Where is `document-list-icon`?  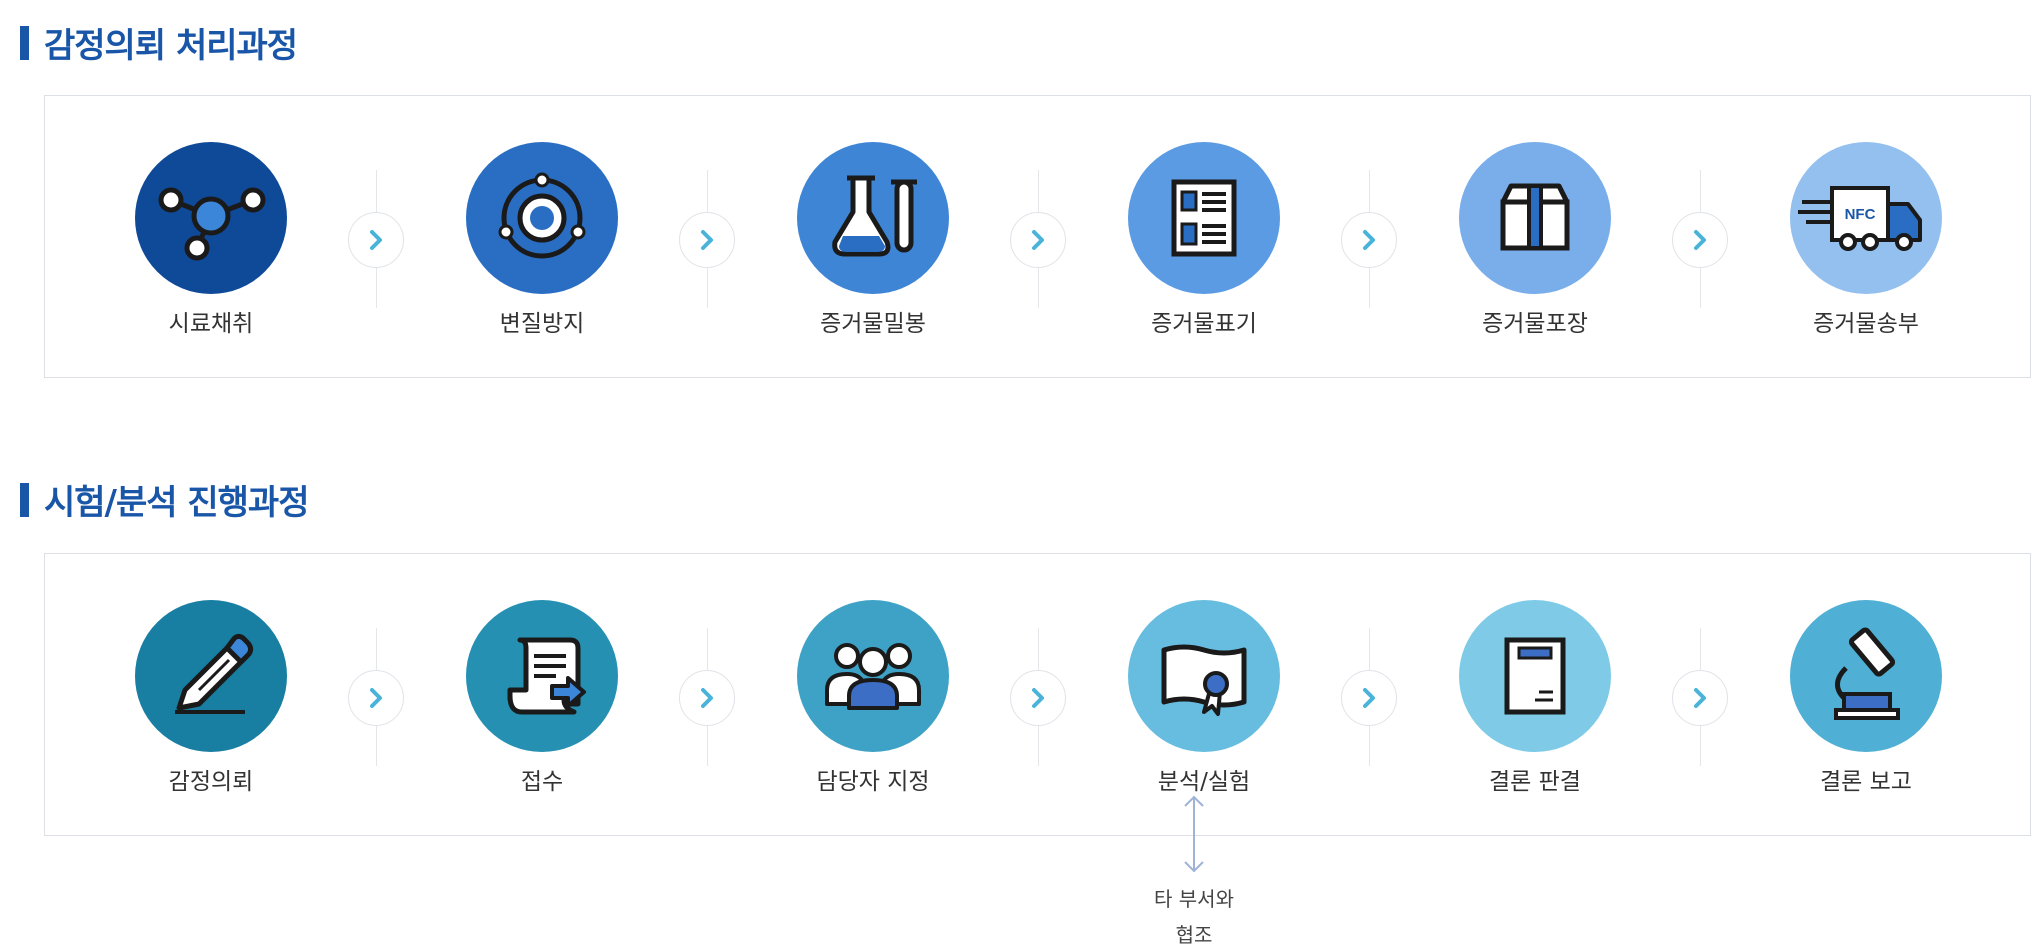 document-list-icon is located at coordinates (1204, 218).